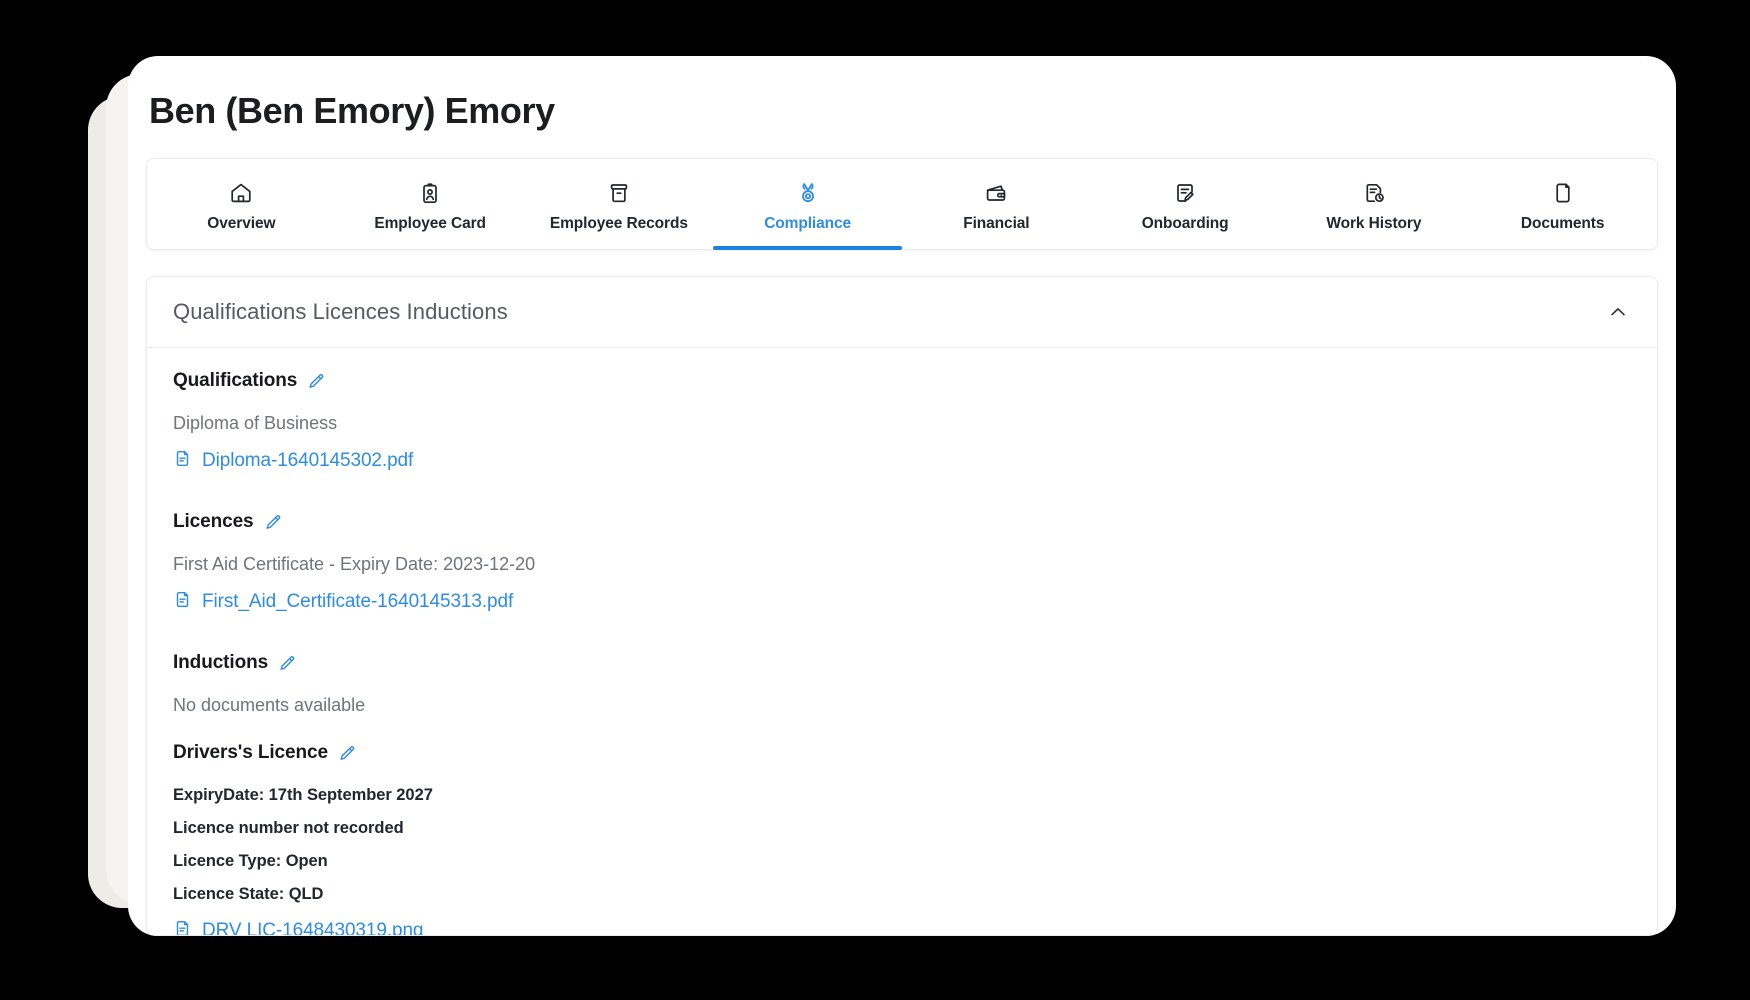 The height and width of the screenshot is (1000, 1750). What do you see at coordinates (902, 663) in the screenshot?
I see `section-inductions-header: Inductions` at bounding box center [902, 663].